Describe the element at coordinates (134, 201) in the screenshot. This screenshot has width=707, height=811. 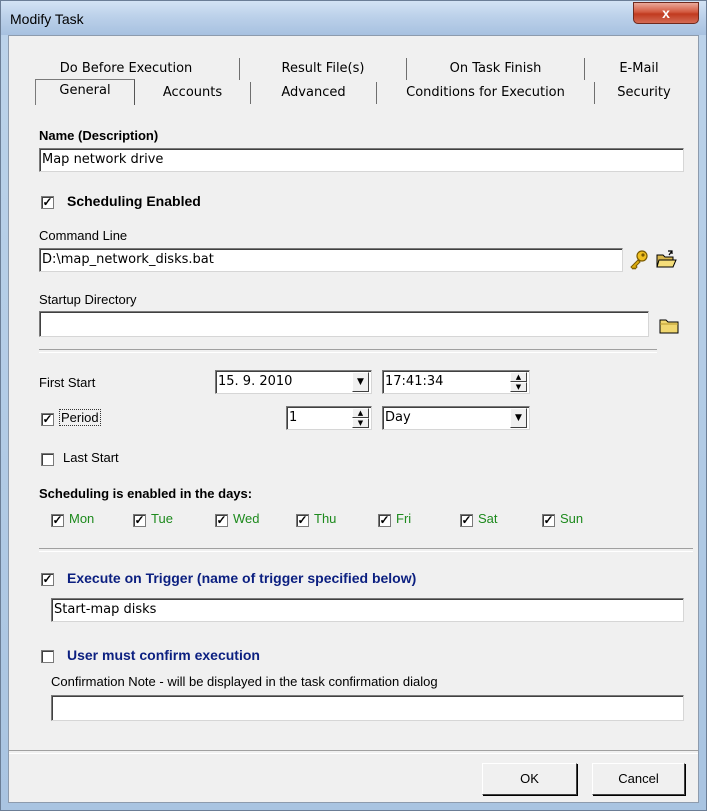
I see `scheduling-enabled-label: Scheduling Enabled` at that location.